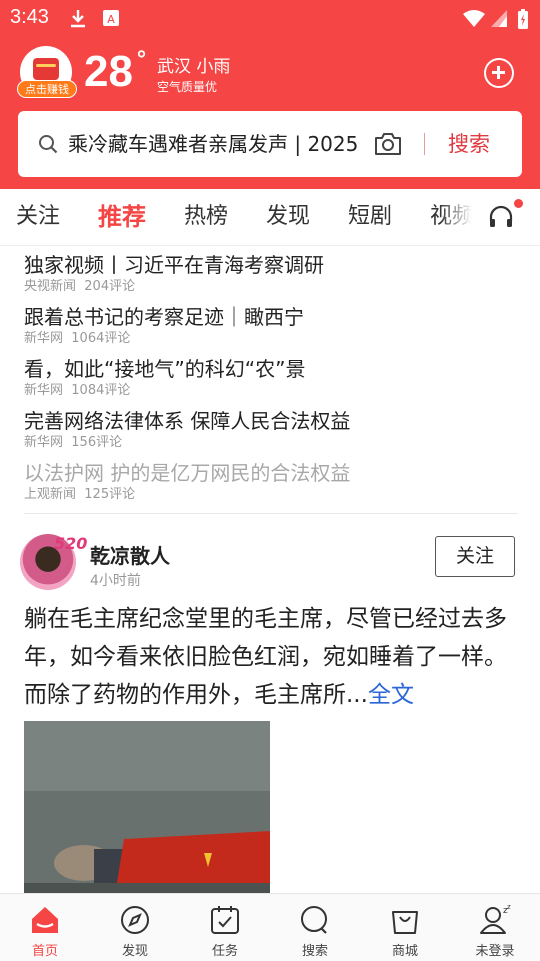  I want to click on compass-icon, so click(135, 920).